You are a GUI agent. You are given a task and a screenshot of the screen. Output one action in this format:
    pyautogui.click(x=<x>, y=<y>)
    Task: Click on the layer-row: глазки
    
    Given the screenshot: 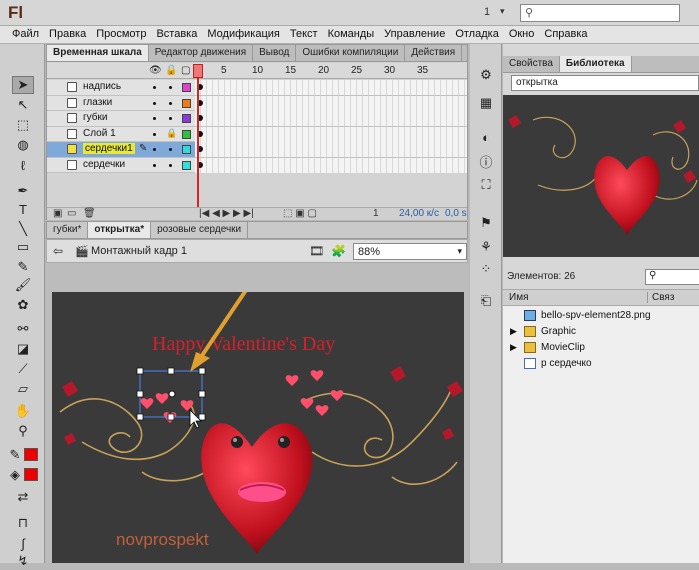 What is the action you would take?
    pyautogui.click(x=257, y=103)
    